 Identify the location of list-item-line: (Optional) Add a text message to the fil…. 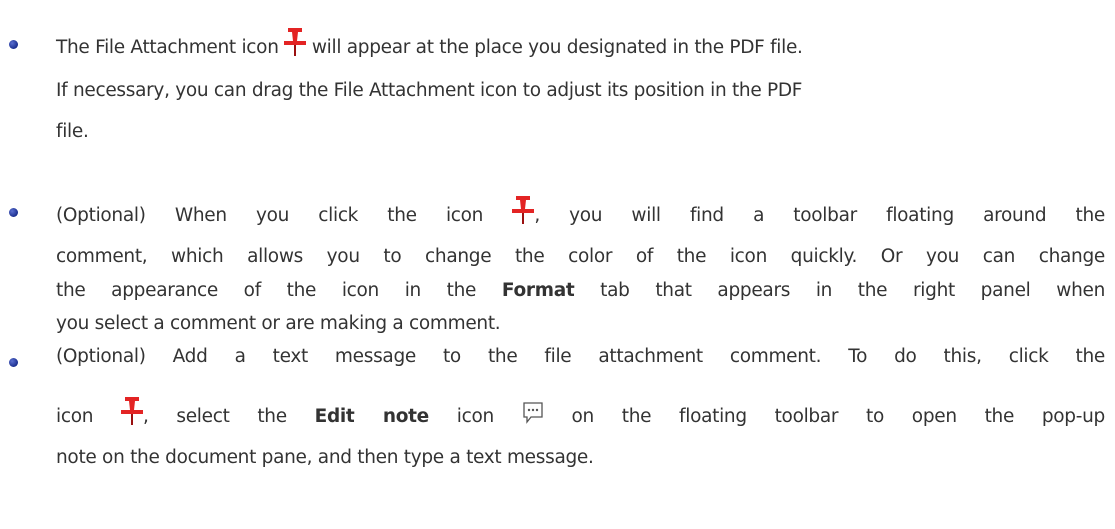
(580, 356).